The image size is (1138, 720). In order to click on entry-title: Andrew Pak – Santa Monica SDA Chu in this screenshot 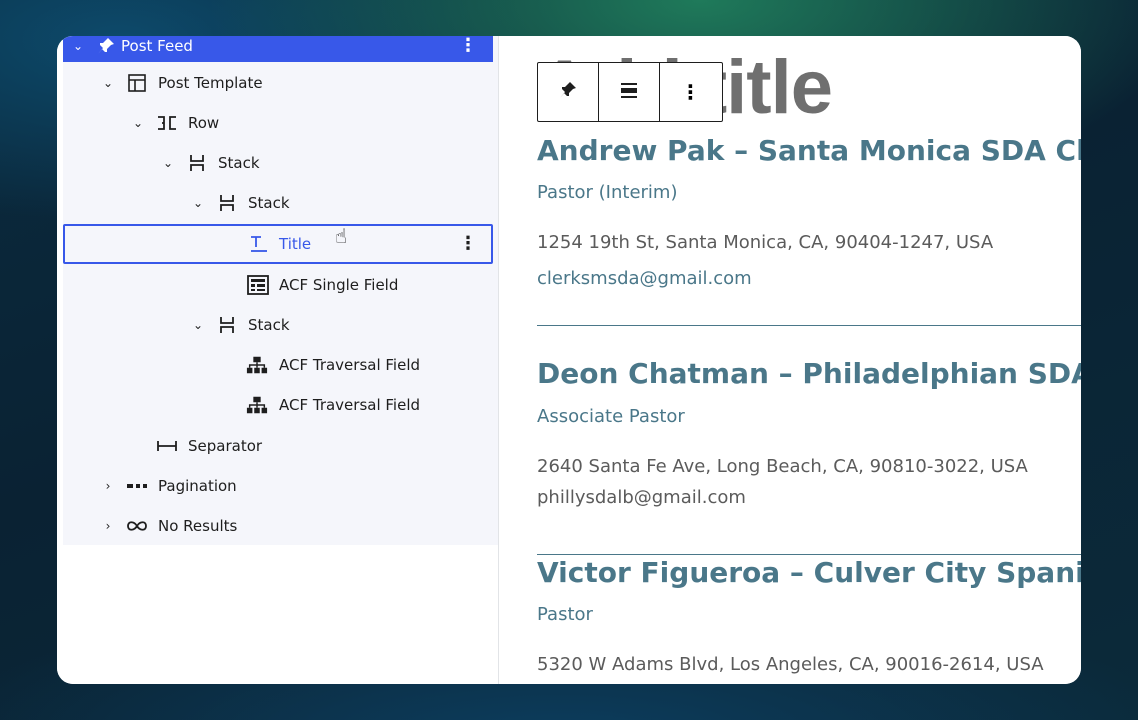, I will do `click(809, 150)`.